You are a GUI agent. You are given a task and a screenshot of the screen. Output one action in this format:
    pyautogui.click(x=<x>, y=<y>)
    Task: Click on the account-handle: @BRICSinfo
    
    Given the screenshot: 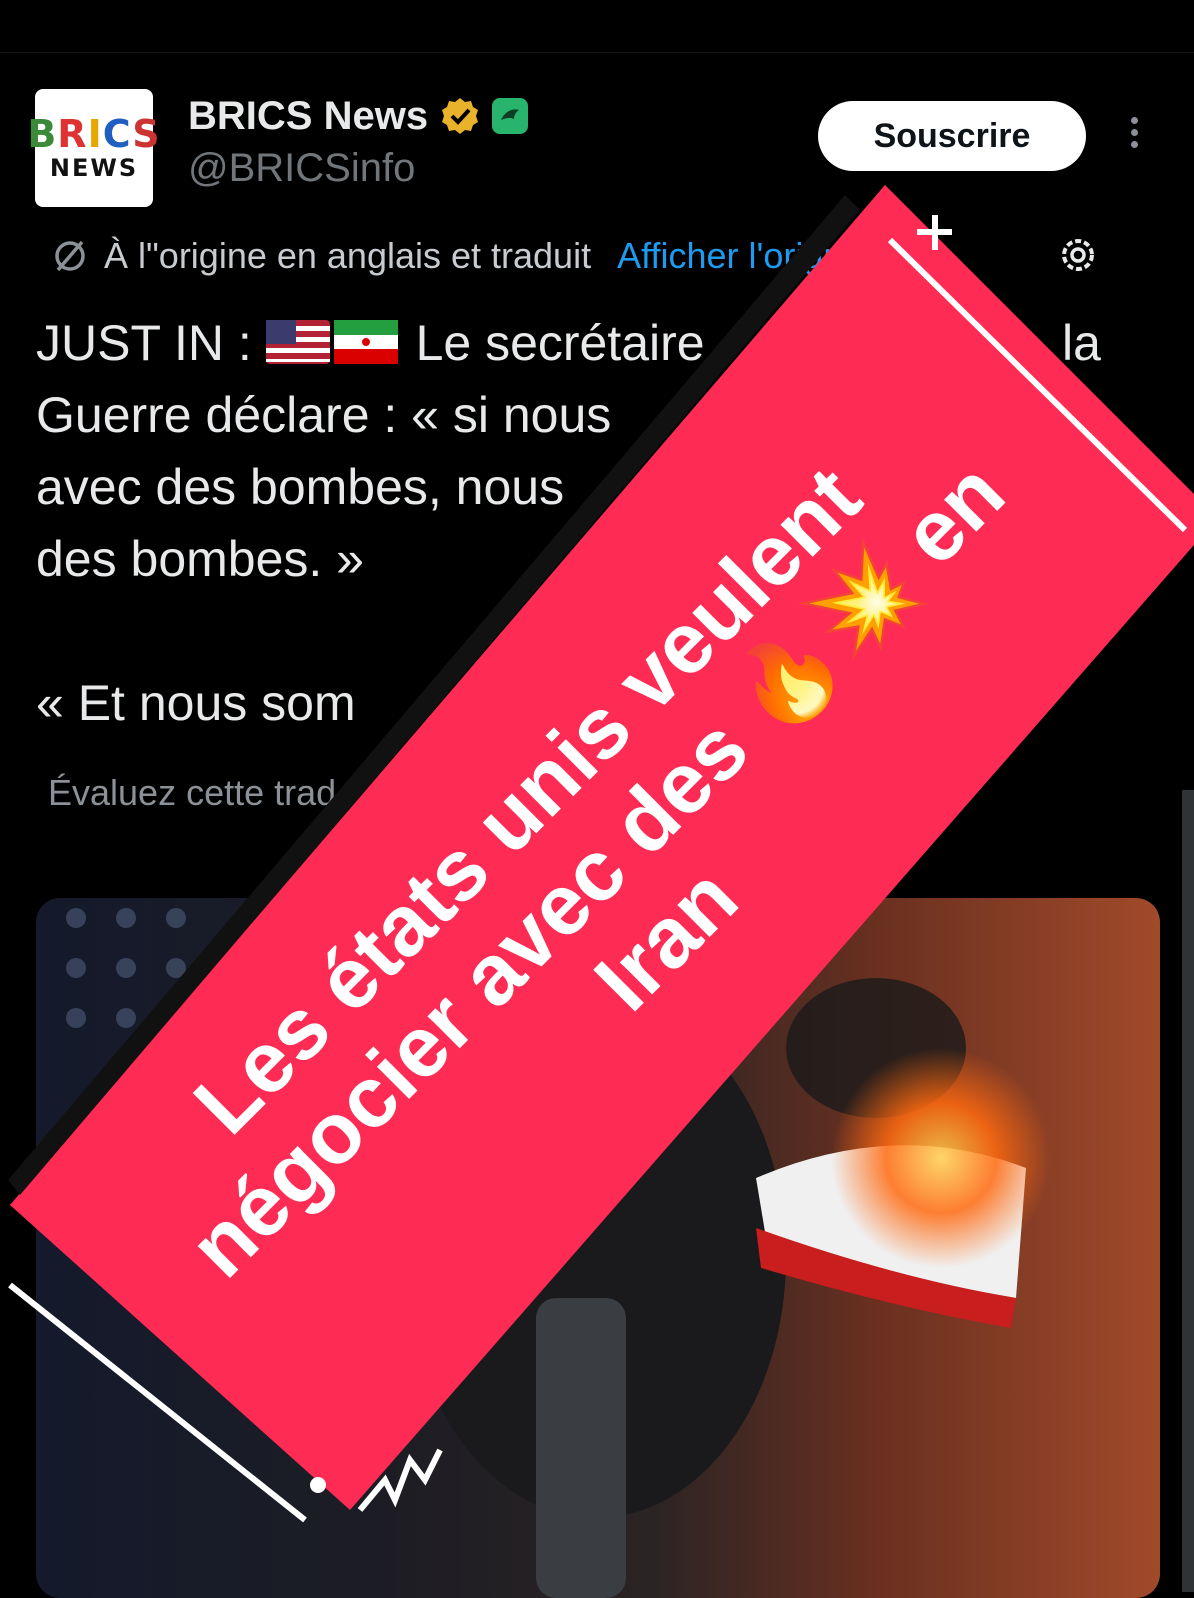 What is the action you would take?
    pyautogui.click(x=301, y=168)
    